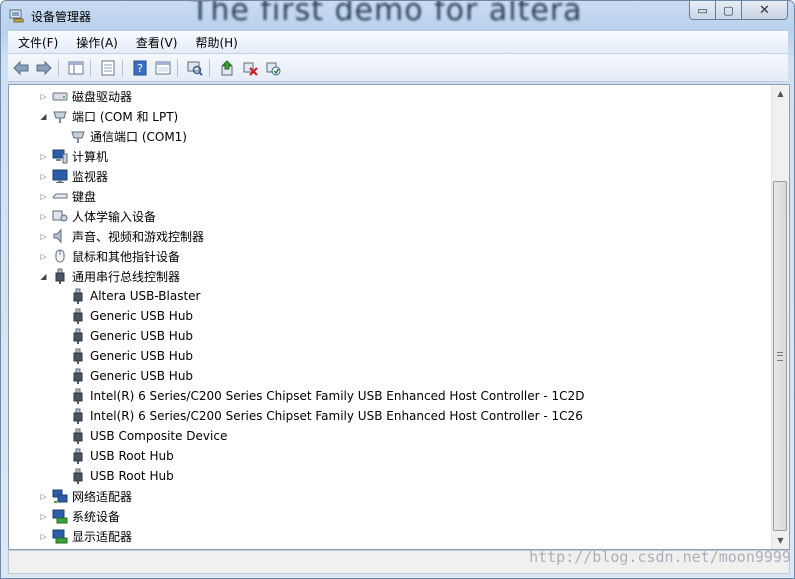 The height and width of the screenshot is (579, 795). What do you see at coordinates (102, 536) in the screenshot?
I see `tree-node-label: 显示适配器` at bounding box center [102, 536].